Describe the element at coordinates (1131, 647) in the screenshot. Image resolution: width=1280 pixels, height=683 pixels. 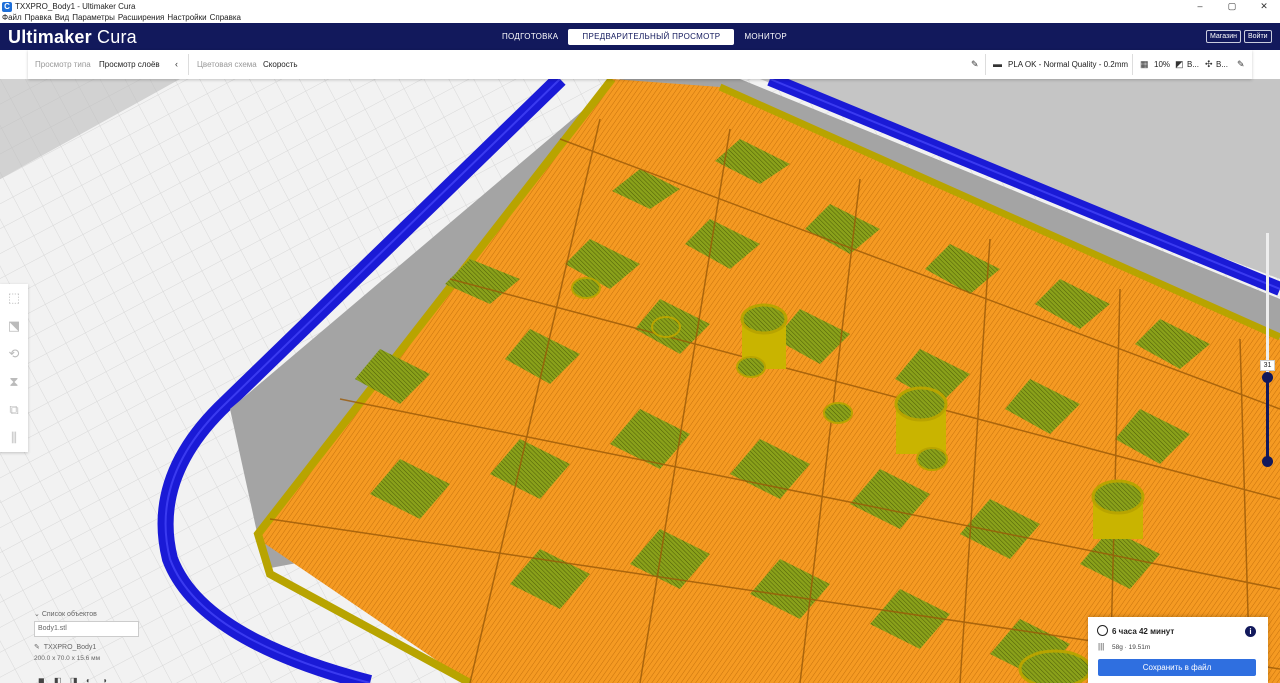
I see `material-usage: 58g · 19.51m` at that location.